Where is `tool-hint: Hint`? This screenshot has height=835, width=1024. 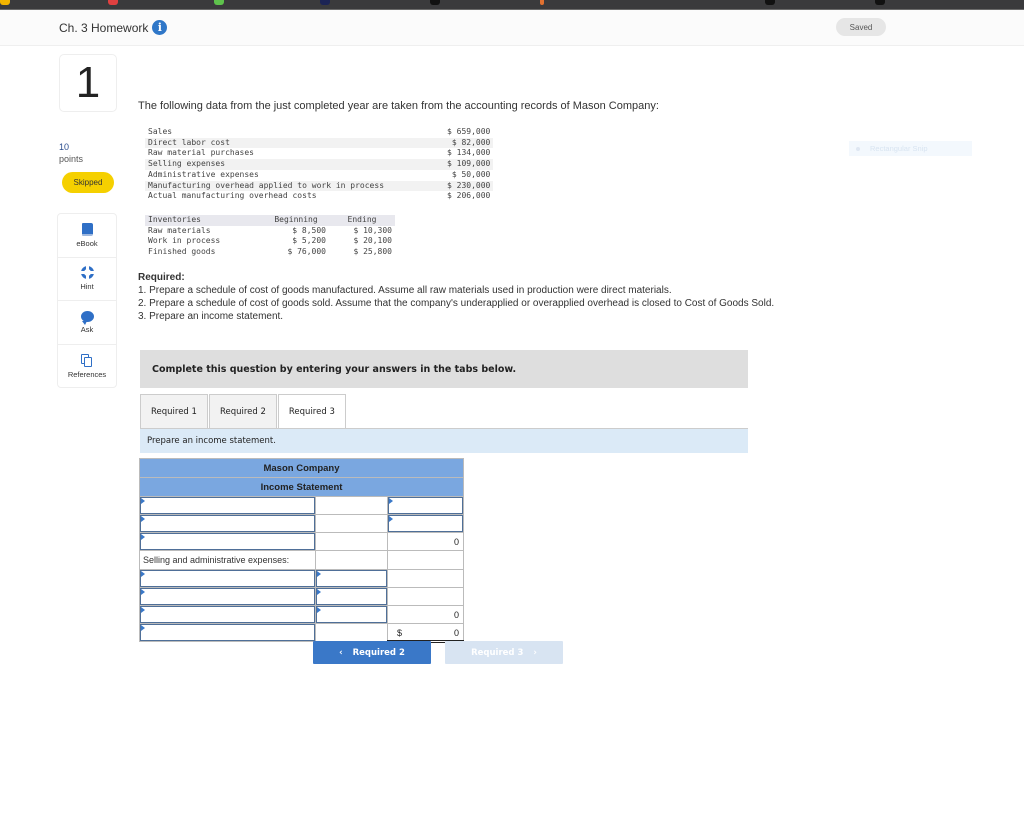
tool-hint: Hint is located at coordinates (87, 279).